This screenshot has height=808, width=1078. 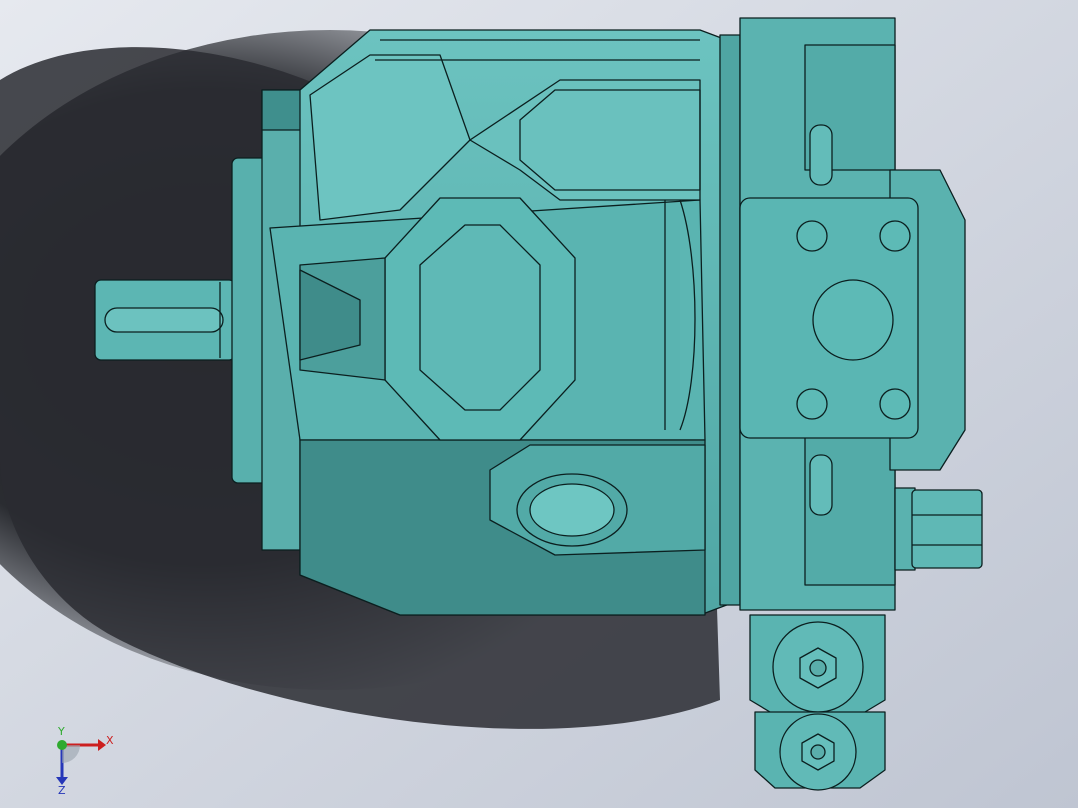 What do you see at coordinates (62, 745) in the screenshot?
I see `y-axis-dot` at bounding box center [62, 745].